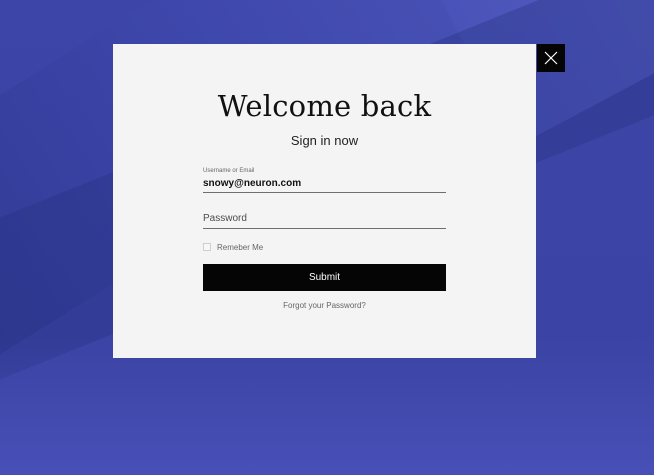 Image resolution: width=654 pixels, height=475 pixels. I want to click on username-underline, so click(324, 192).